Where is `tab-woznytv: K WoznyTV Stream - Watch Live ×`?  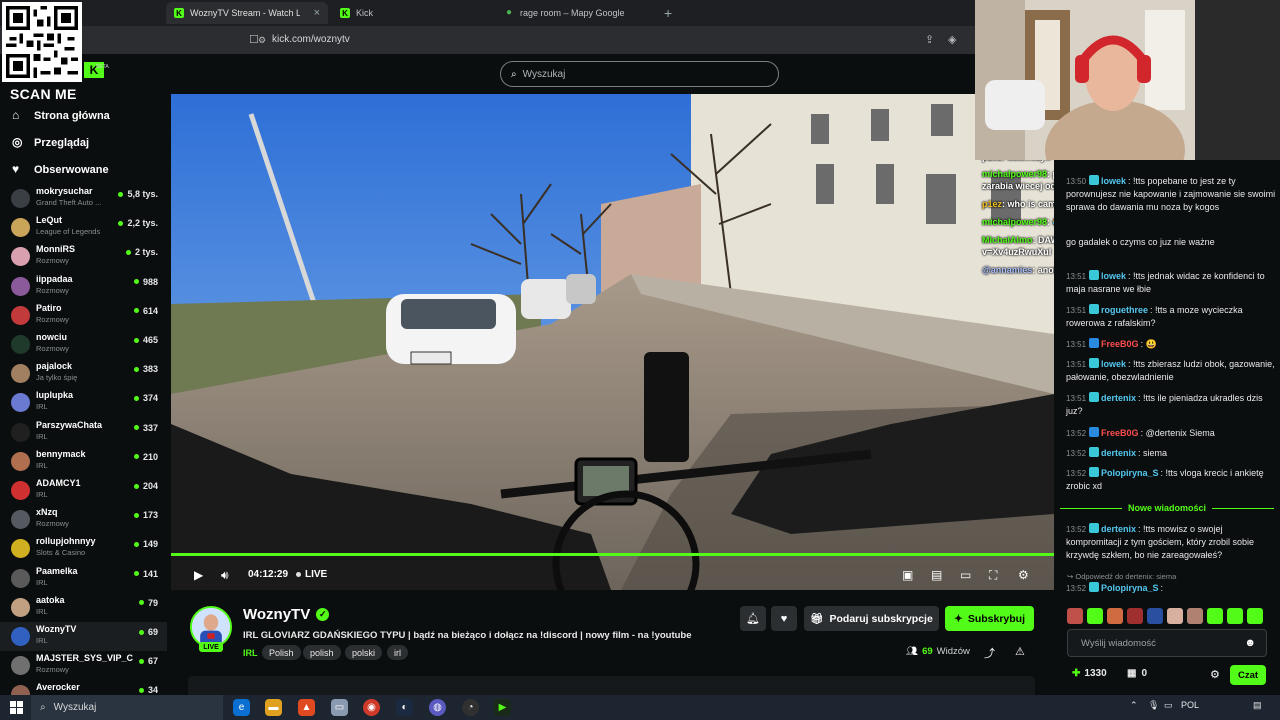 tab-woznytv: K WoznyTV Stream - Watch Live × is located at coordinates (247, 13).